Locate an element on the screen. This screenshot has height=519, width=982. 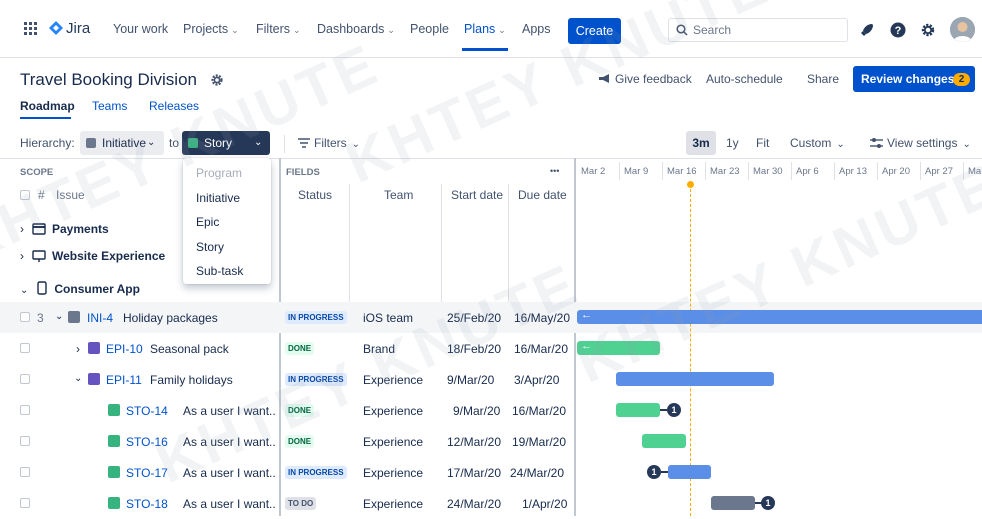
issue-key: STO-17 is located at coordinates (147, 473).